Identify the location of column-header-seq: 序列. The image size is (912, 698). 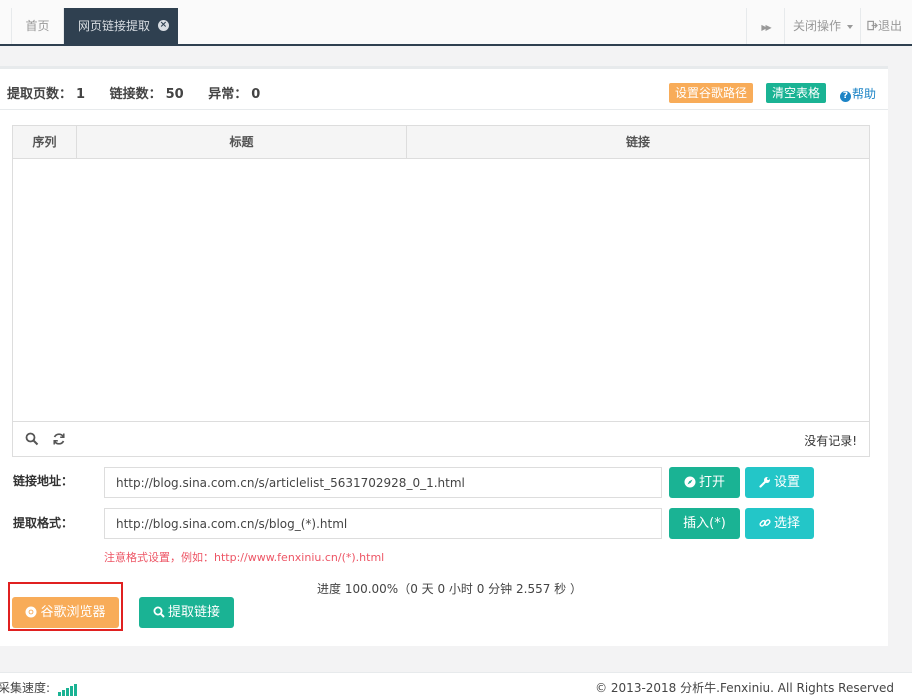
(45, 142).